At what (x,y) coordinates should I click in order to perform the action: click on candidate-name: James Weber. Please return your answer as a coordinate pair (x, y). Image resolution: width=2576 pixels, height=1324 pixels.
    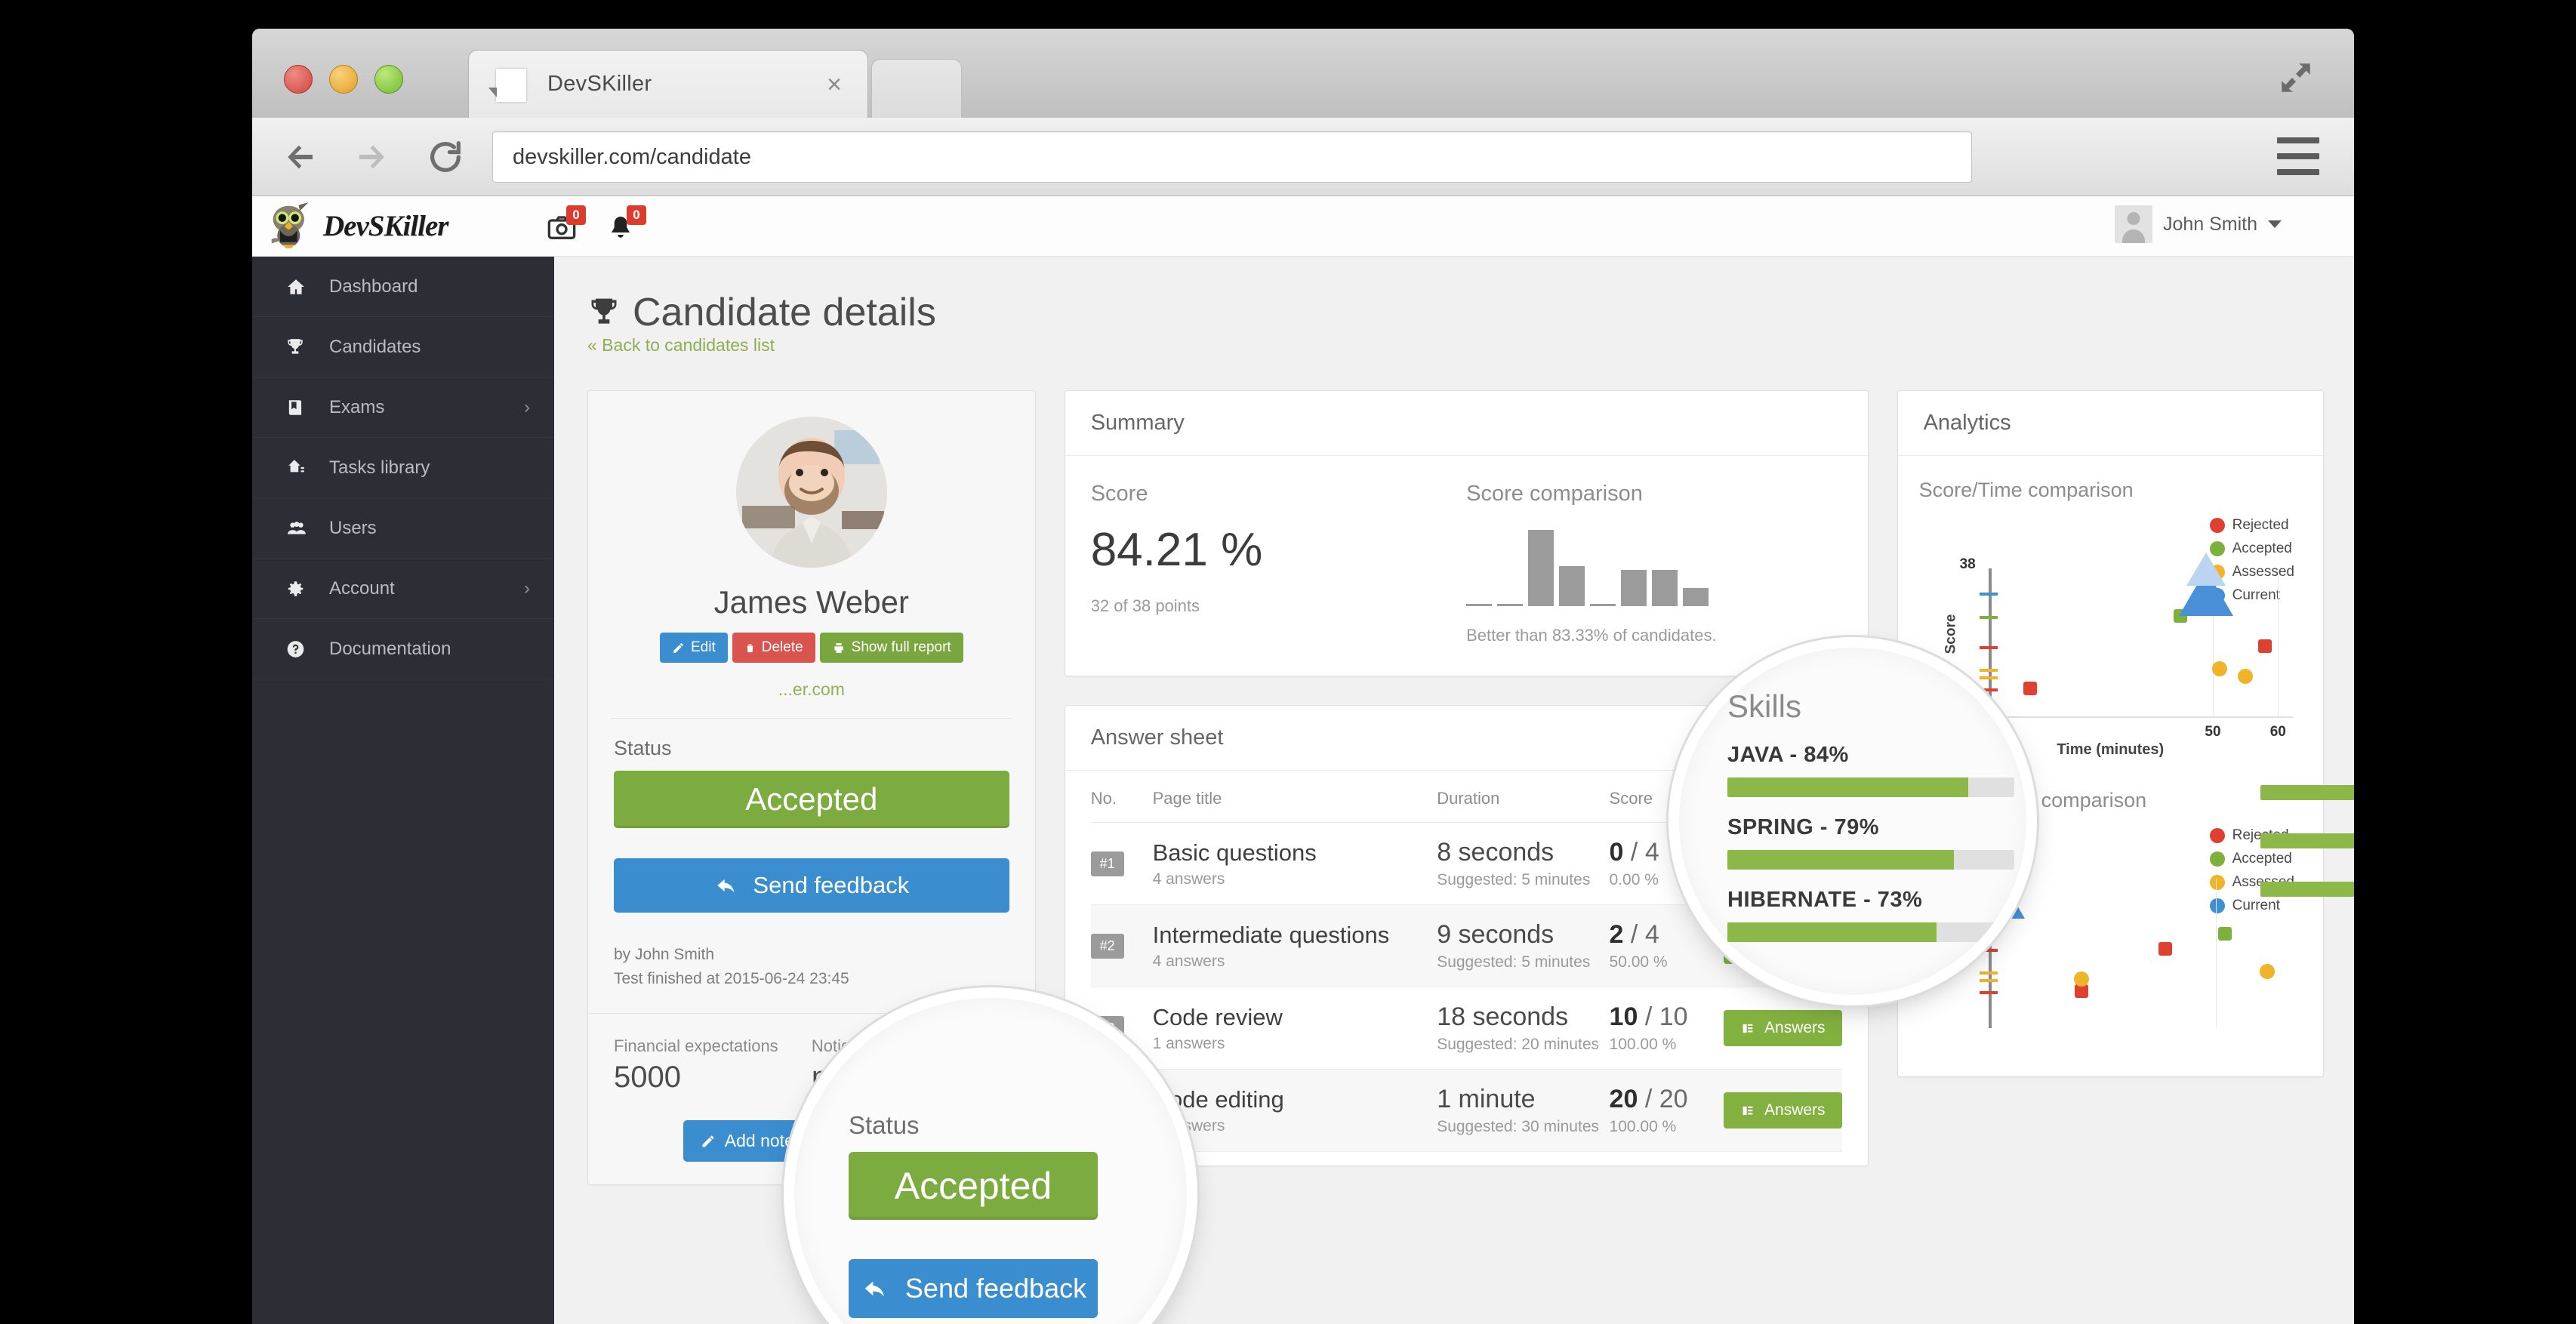
    Looking at the image, I should click on (811, 602).